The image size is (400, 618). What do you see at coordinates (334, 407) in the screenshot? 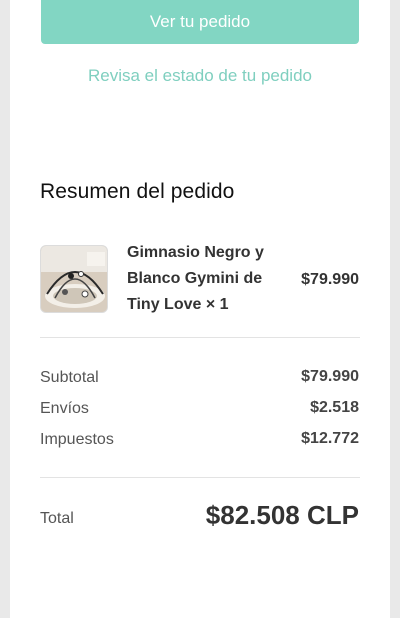
I see `shipping-value: $2.518` at bounding box center [334, 407].